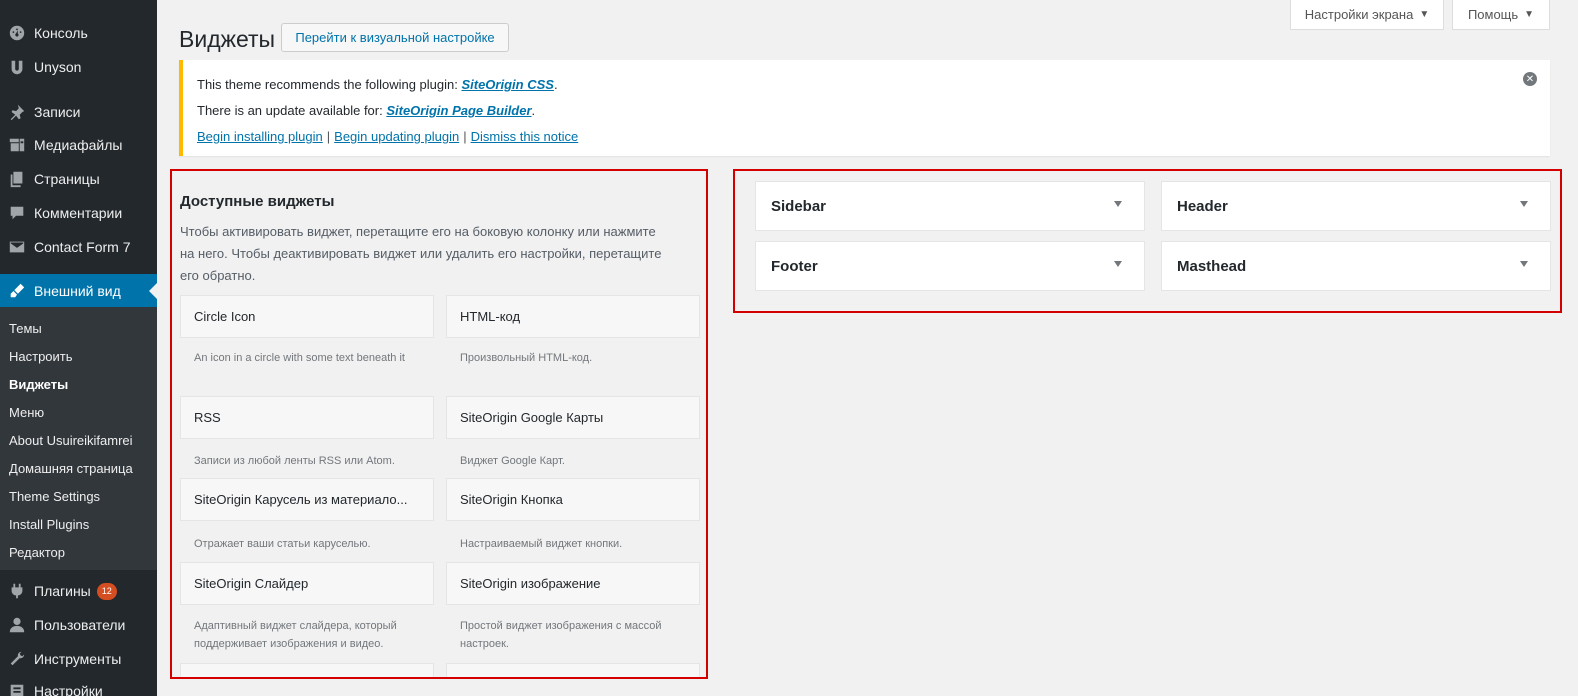 This screenshot has width=1578, height=696. Describe the element at coordinates (61, 33) in the screenshot. I see `menu-item-label: Консоль` at that location.